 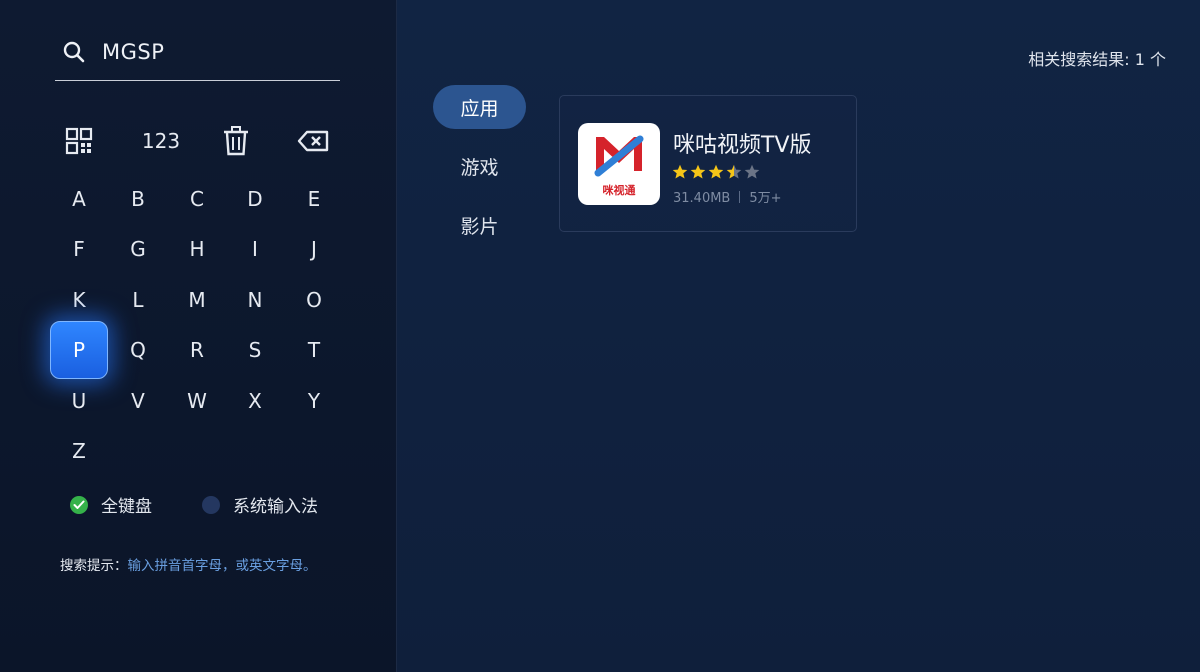 I want to click on app-size: 31.40MB, so click(x=702, y=198).